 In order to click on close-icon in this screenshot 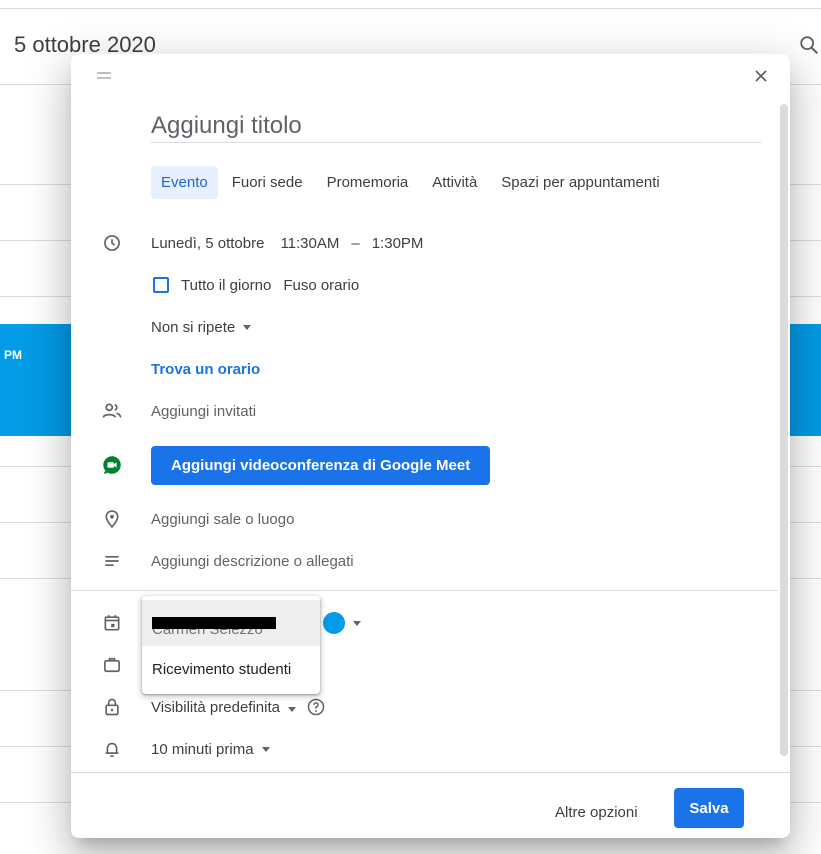, I will do `click(761, 76)`.